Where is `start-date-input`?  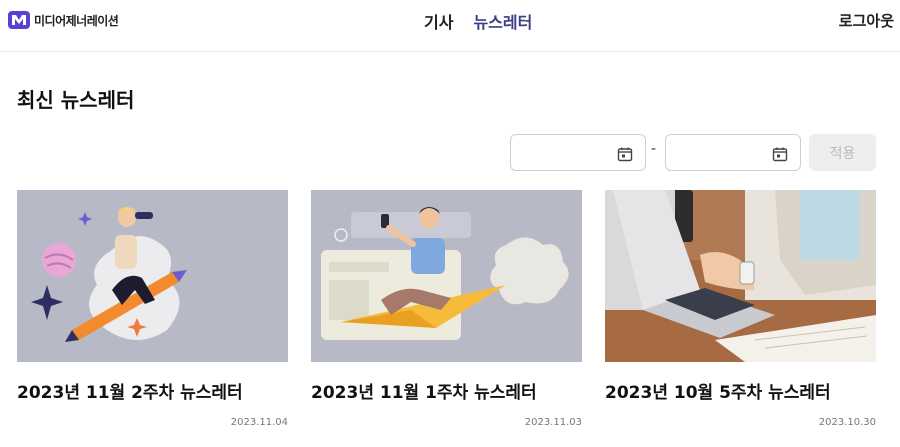 start-date-input is located at coordinates (566, 152).